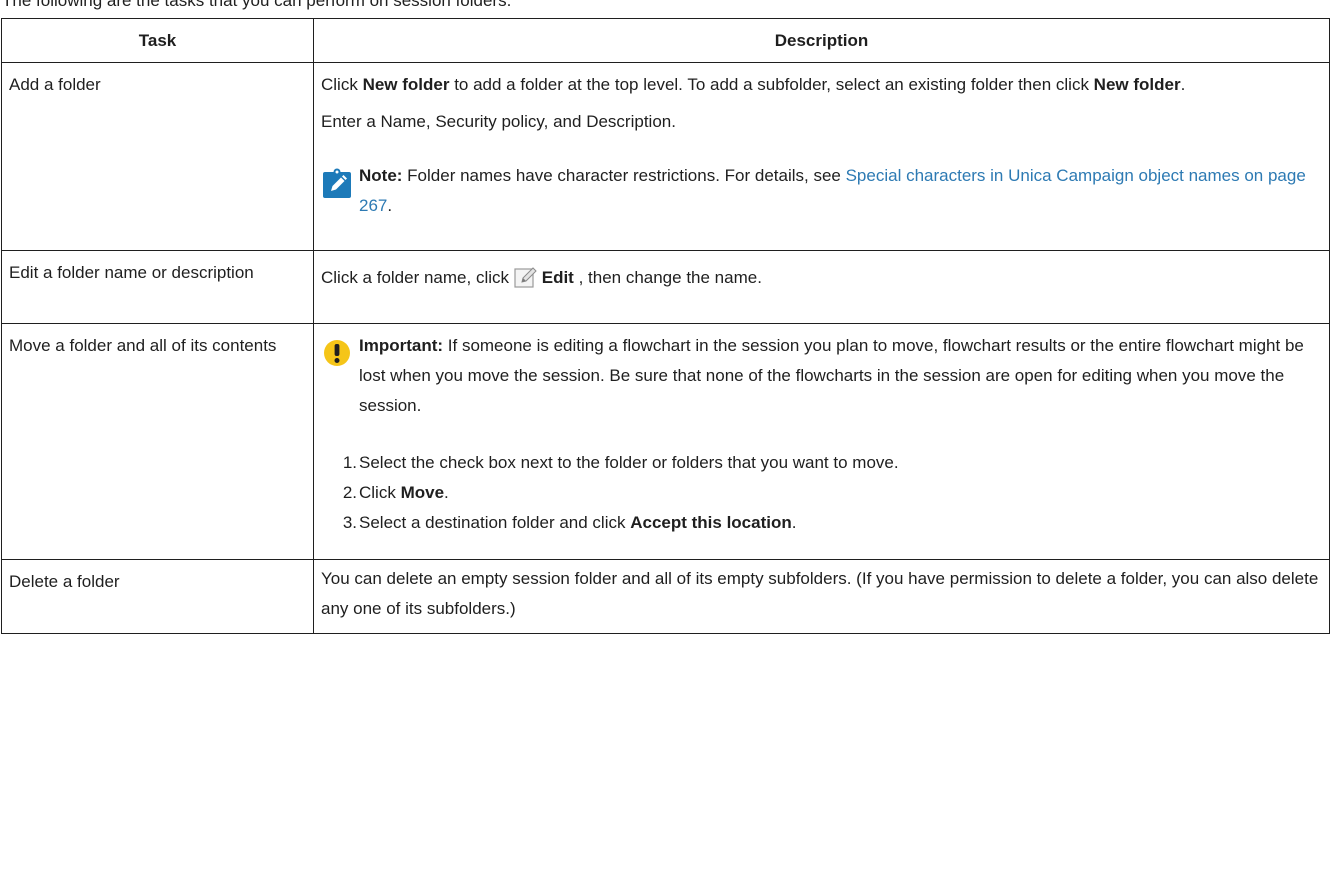 This screenshot has height=872, width=1334. What do you see at coordinates (157, 40) in the screenshot?
I see `header-task: Task` at bounding box center [157, 40].